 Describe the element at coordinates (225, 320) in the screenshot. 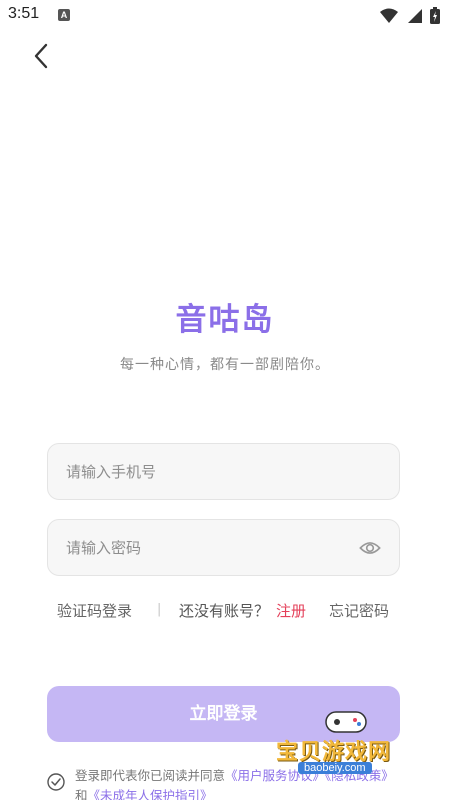

I see `app-title: 音咕岛` at that location.